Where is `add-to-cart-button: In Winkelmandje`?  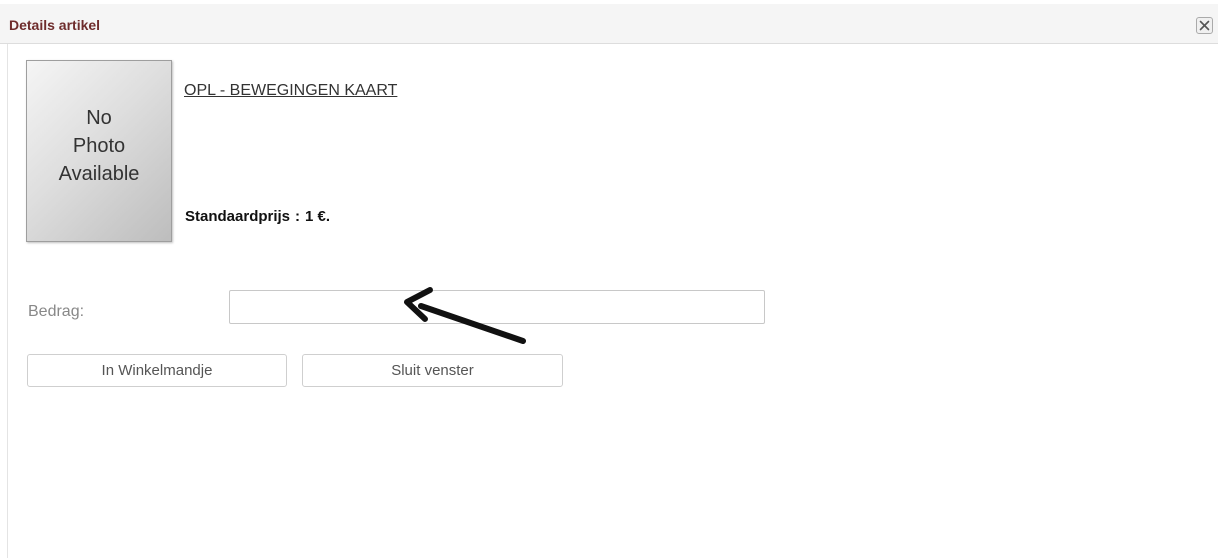 add-to-cart-button: In Winkelmandje is located at coordinates (157, 370).